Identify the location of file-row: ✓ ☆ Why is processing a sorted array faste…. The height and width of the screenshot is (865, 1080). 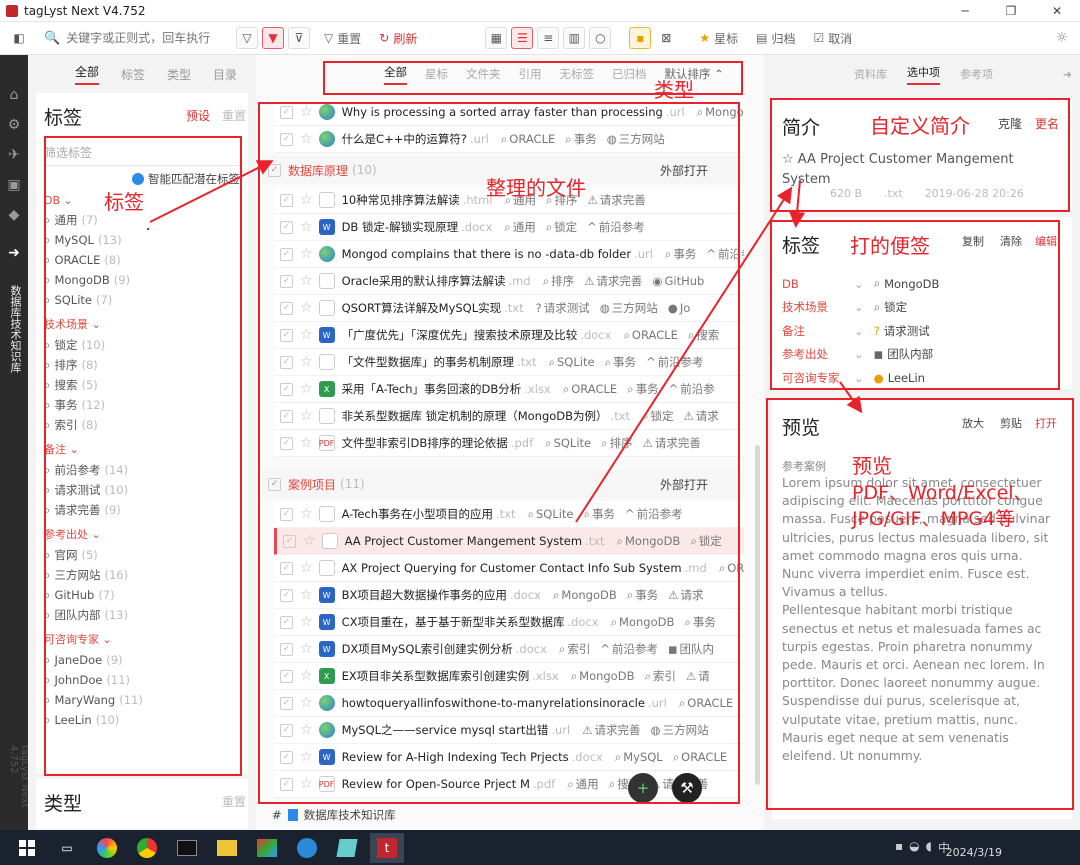
(509, 112).